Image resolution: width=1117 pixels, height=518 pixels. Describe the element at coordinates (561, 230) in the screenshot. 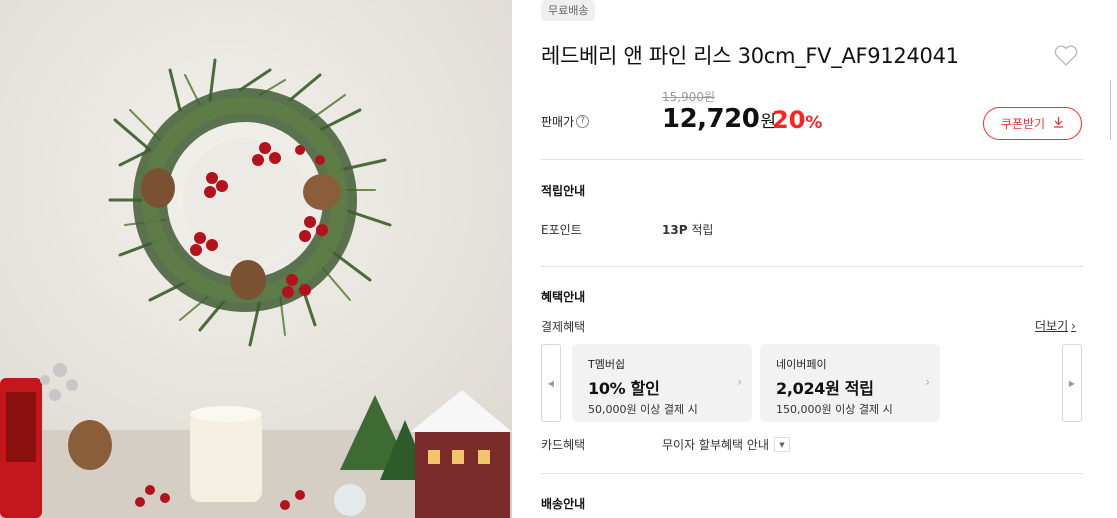

I see `e-point-label: E포인트` at that location.